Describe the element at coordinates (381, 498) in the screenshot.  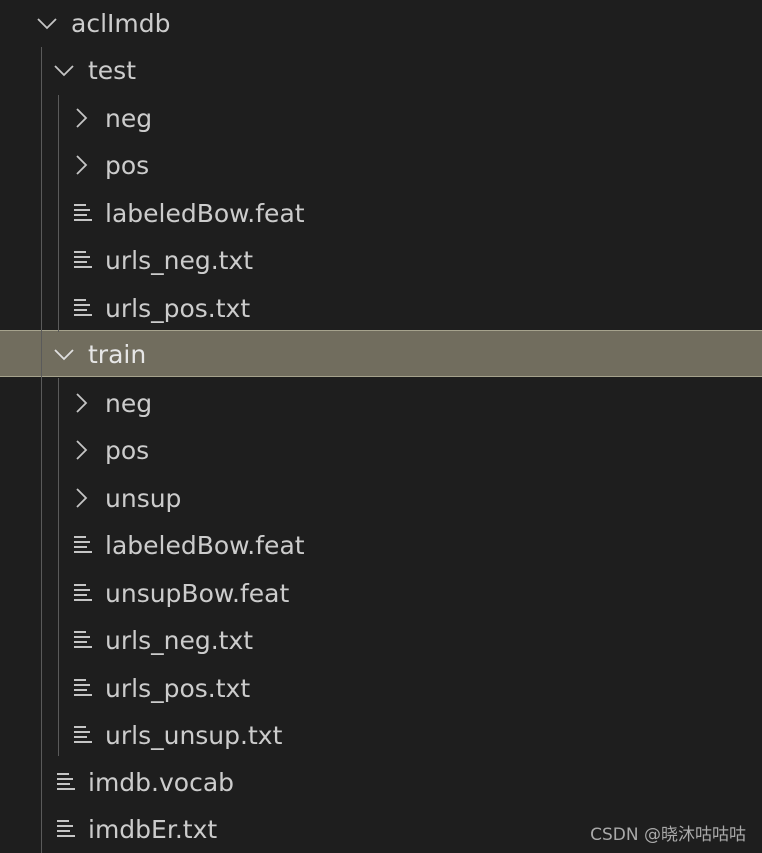
I see `folder-train-unsup: unsup` at that location.